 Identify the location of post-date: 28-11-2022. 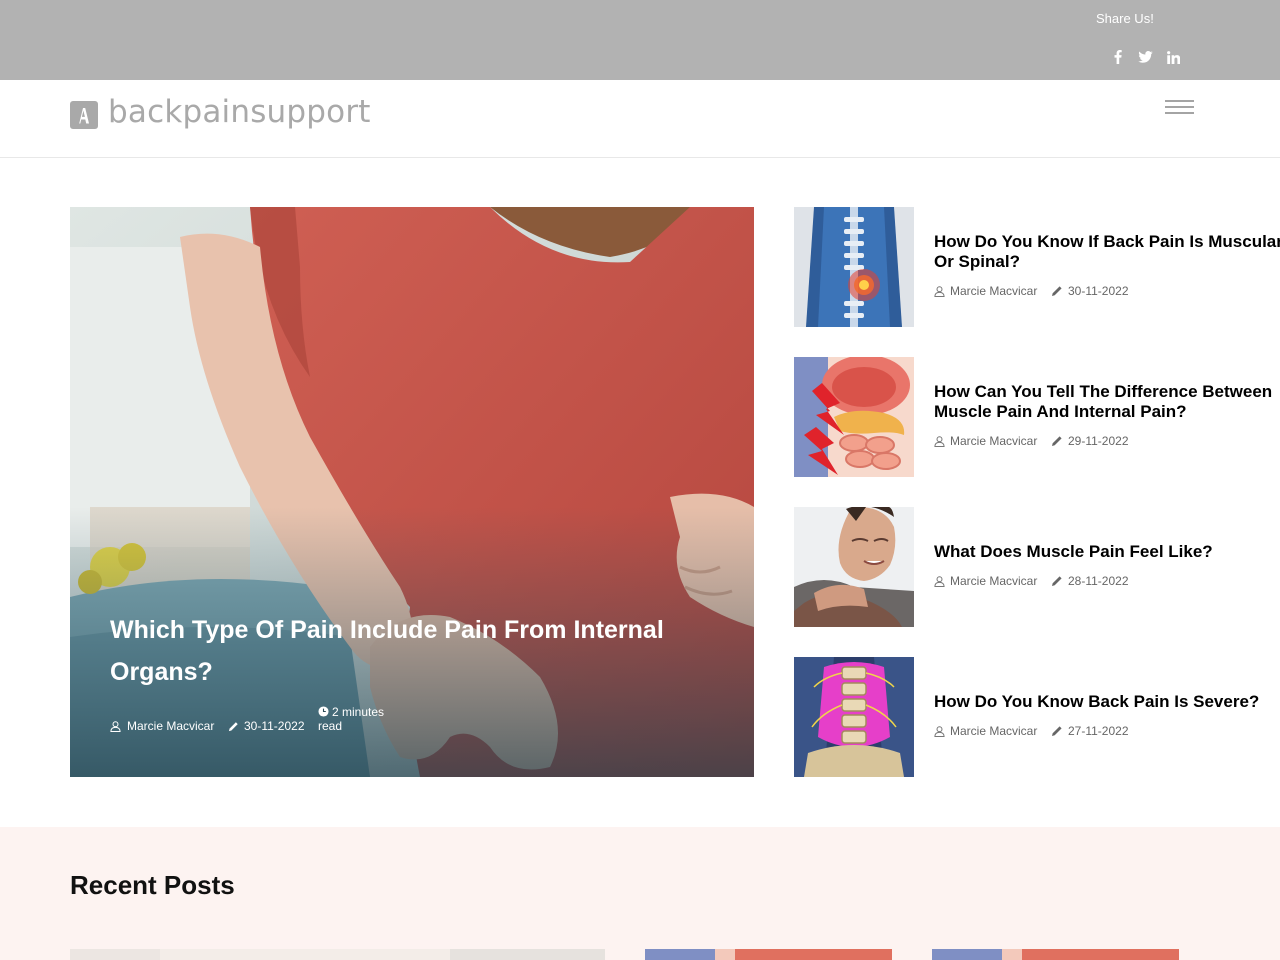
(1098, 581).